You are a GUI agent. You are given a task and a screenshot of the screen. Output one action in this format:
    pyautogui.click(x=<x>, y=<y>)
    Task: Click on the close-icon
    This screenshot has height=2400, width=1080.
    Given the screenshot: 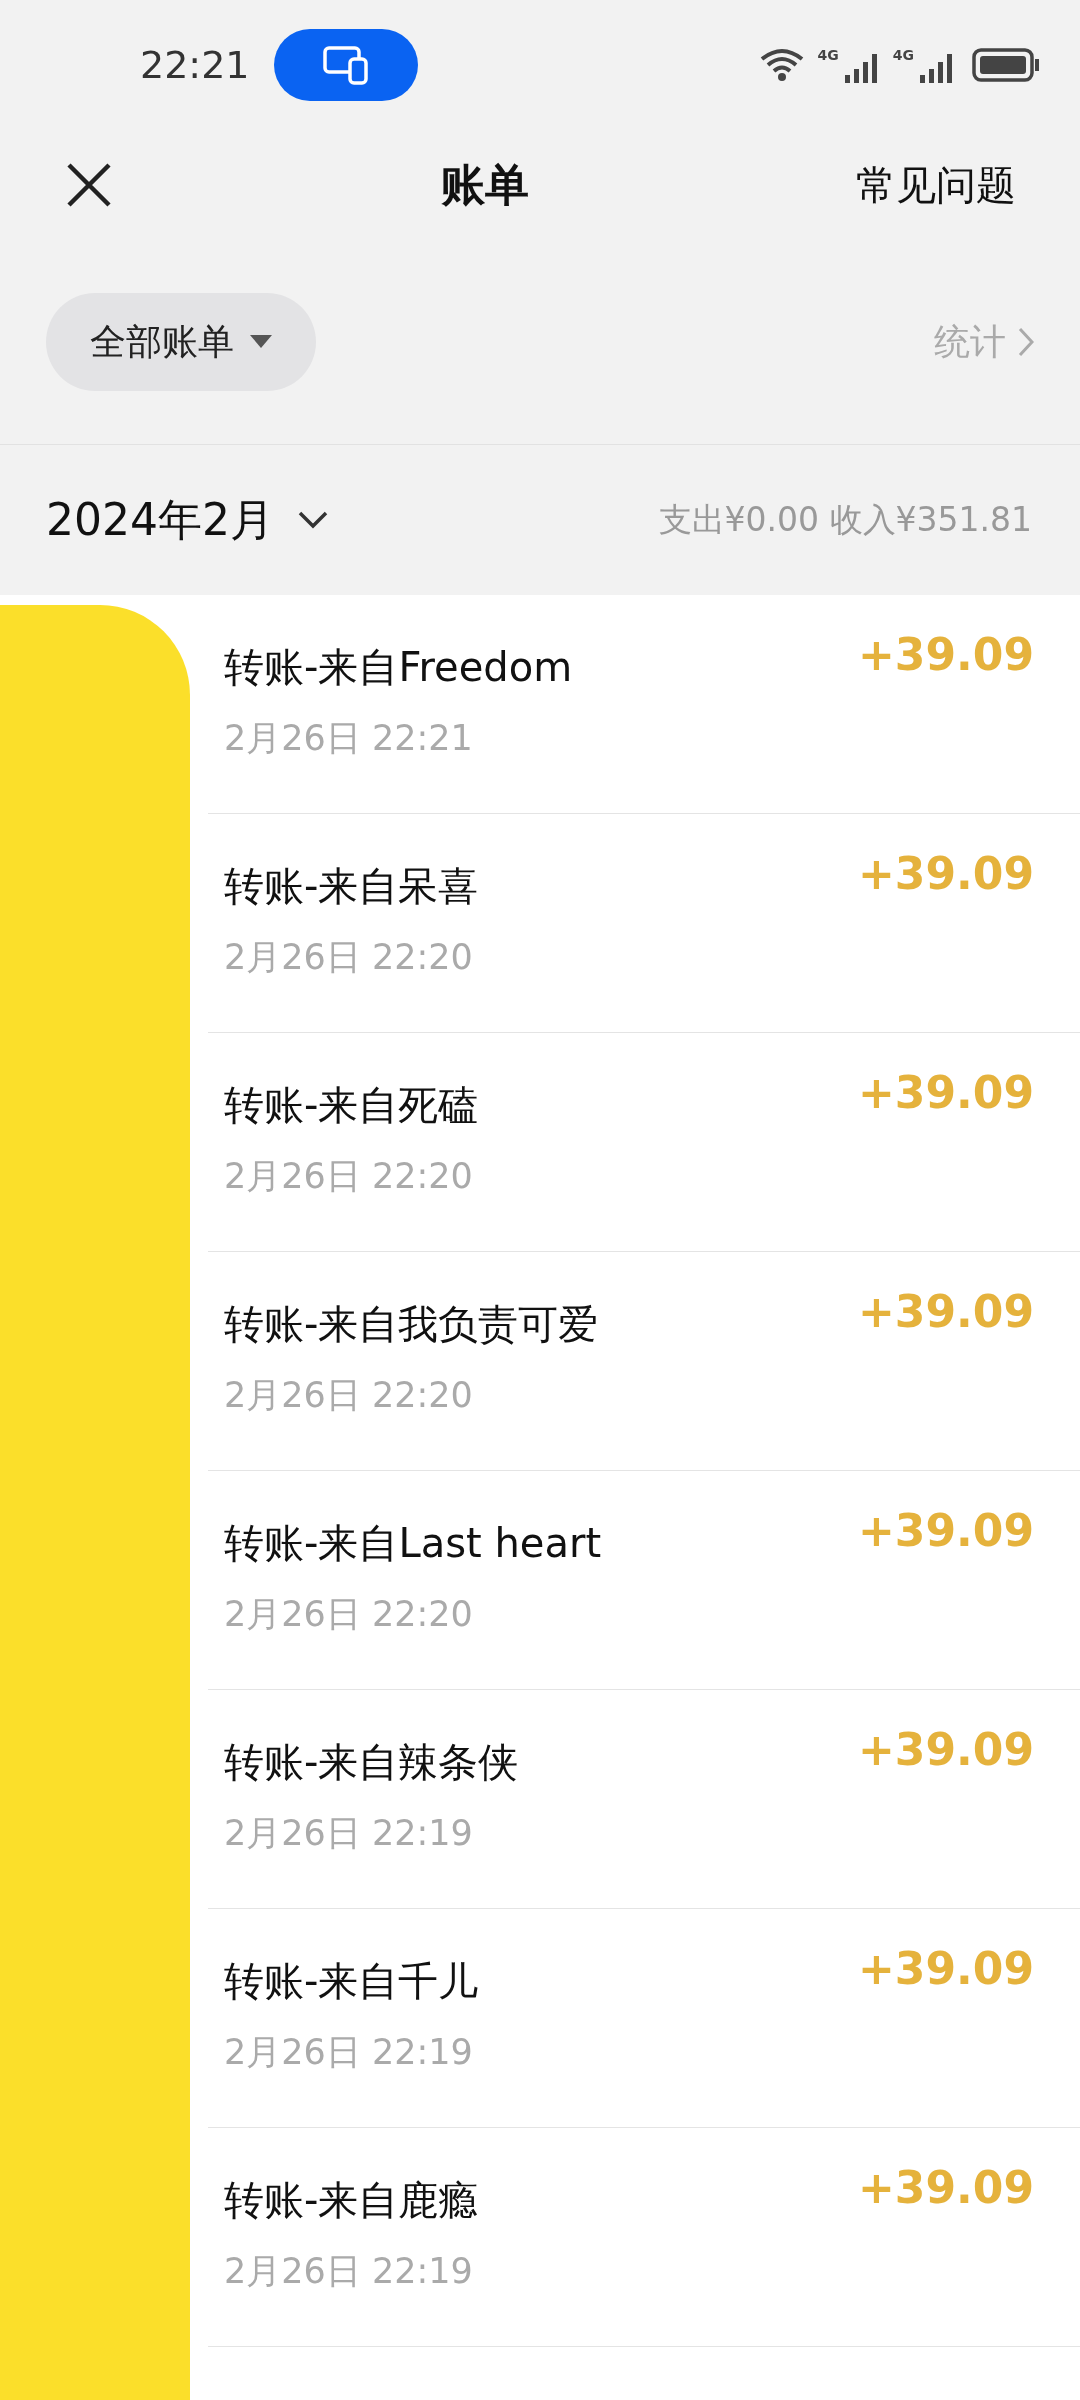 What is the action you would take?
    pyautogui.click(x=89, y=185)
    